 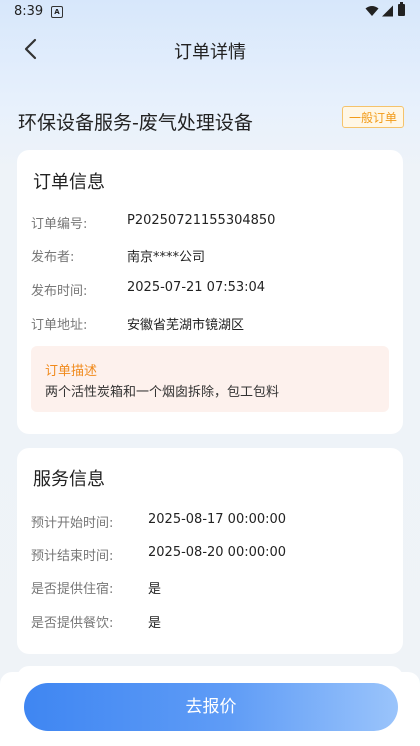 I want to click on order-number-label: 订单编号:, so click(x=59, y=224).